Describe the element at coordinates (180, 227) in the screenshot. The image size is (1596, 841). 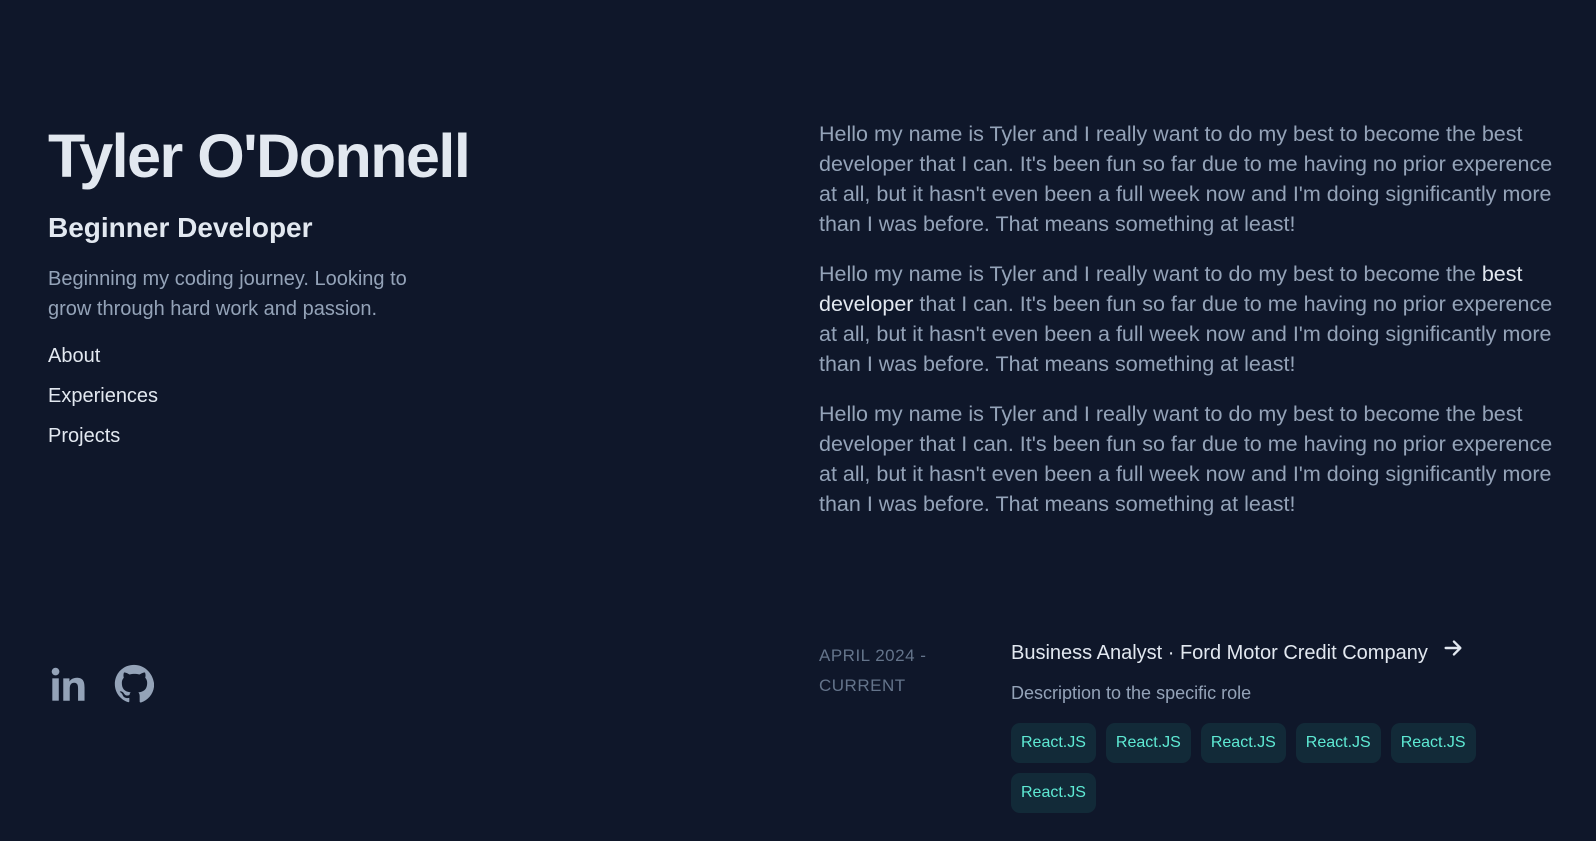
I see `role-subtitle: Beginner Developer` at that location.